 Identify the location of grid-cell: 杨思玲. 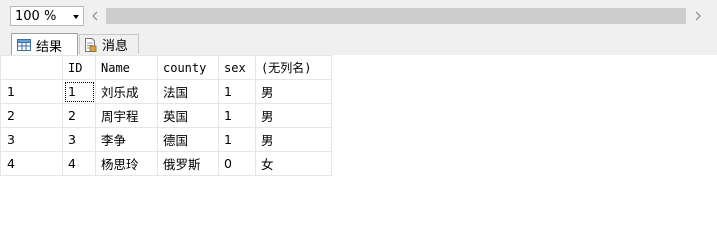
(126, 163).